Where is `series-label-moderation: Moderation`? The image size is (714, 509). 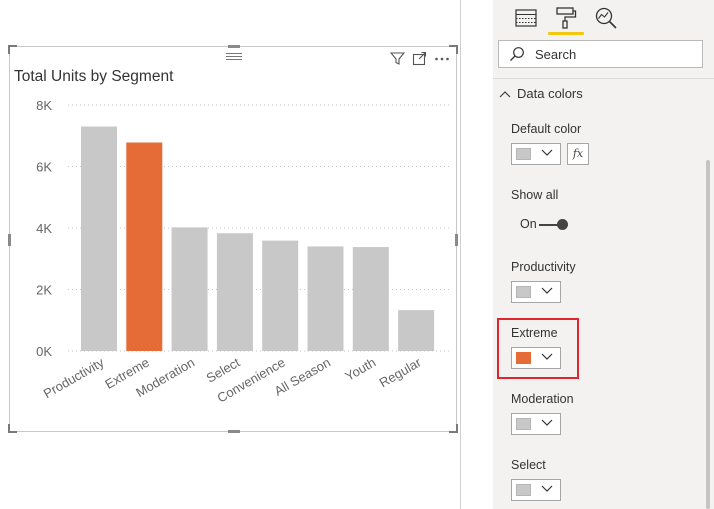
series-label-moderation: Moderation is located at coordinates (542, 399).